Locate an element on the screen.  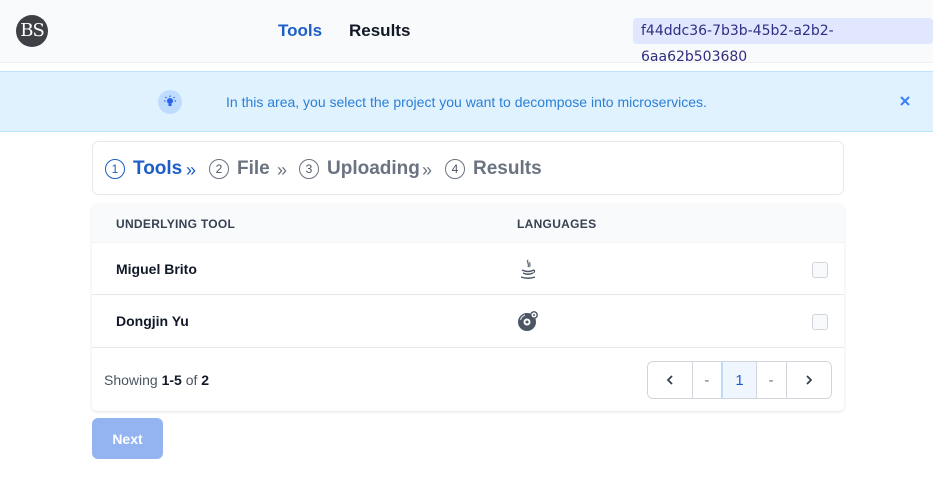
close-icon is located at coordinates (905, 101).